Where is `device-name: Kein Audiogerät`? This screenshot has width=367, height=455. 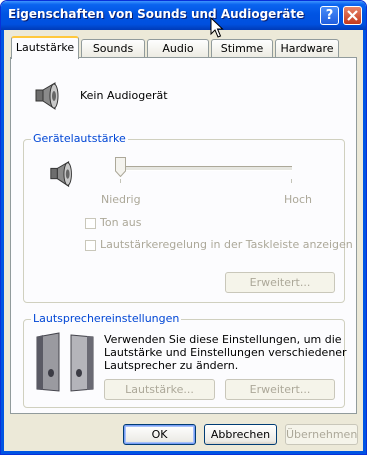 device-name: Kein Audiogerät is located at coordinates (124, 95).